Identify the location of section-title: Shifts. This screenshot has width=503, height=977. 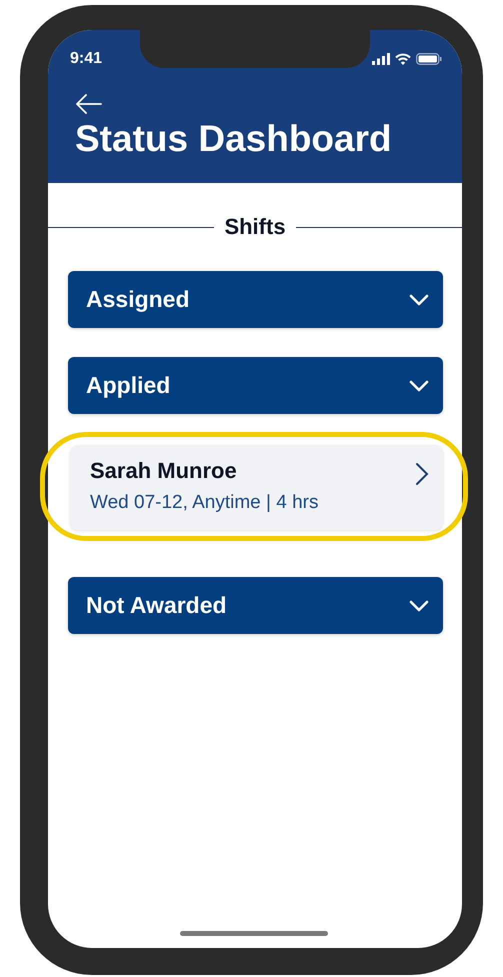
(255, 227).